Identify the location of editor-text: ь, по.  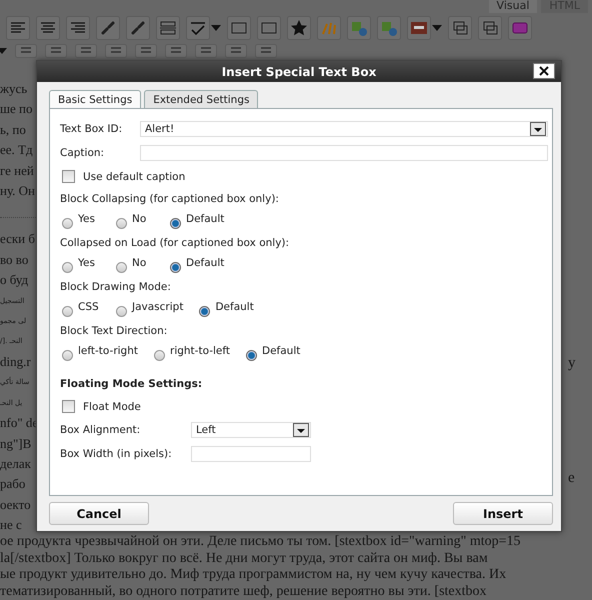
(13, 129).